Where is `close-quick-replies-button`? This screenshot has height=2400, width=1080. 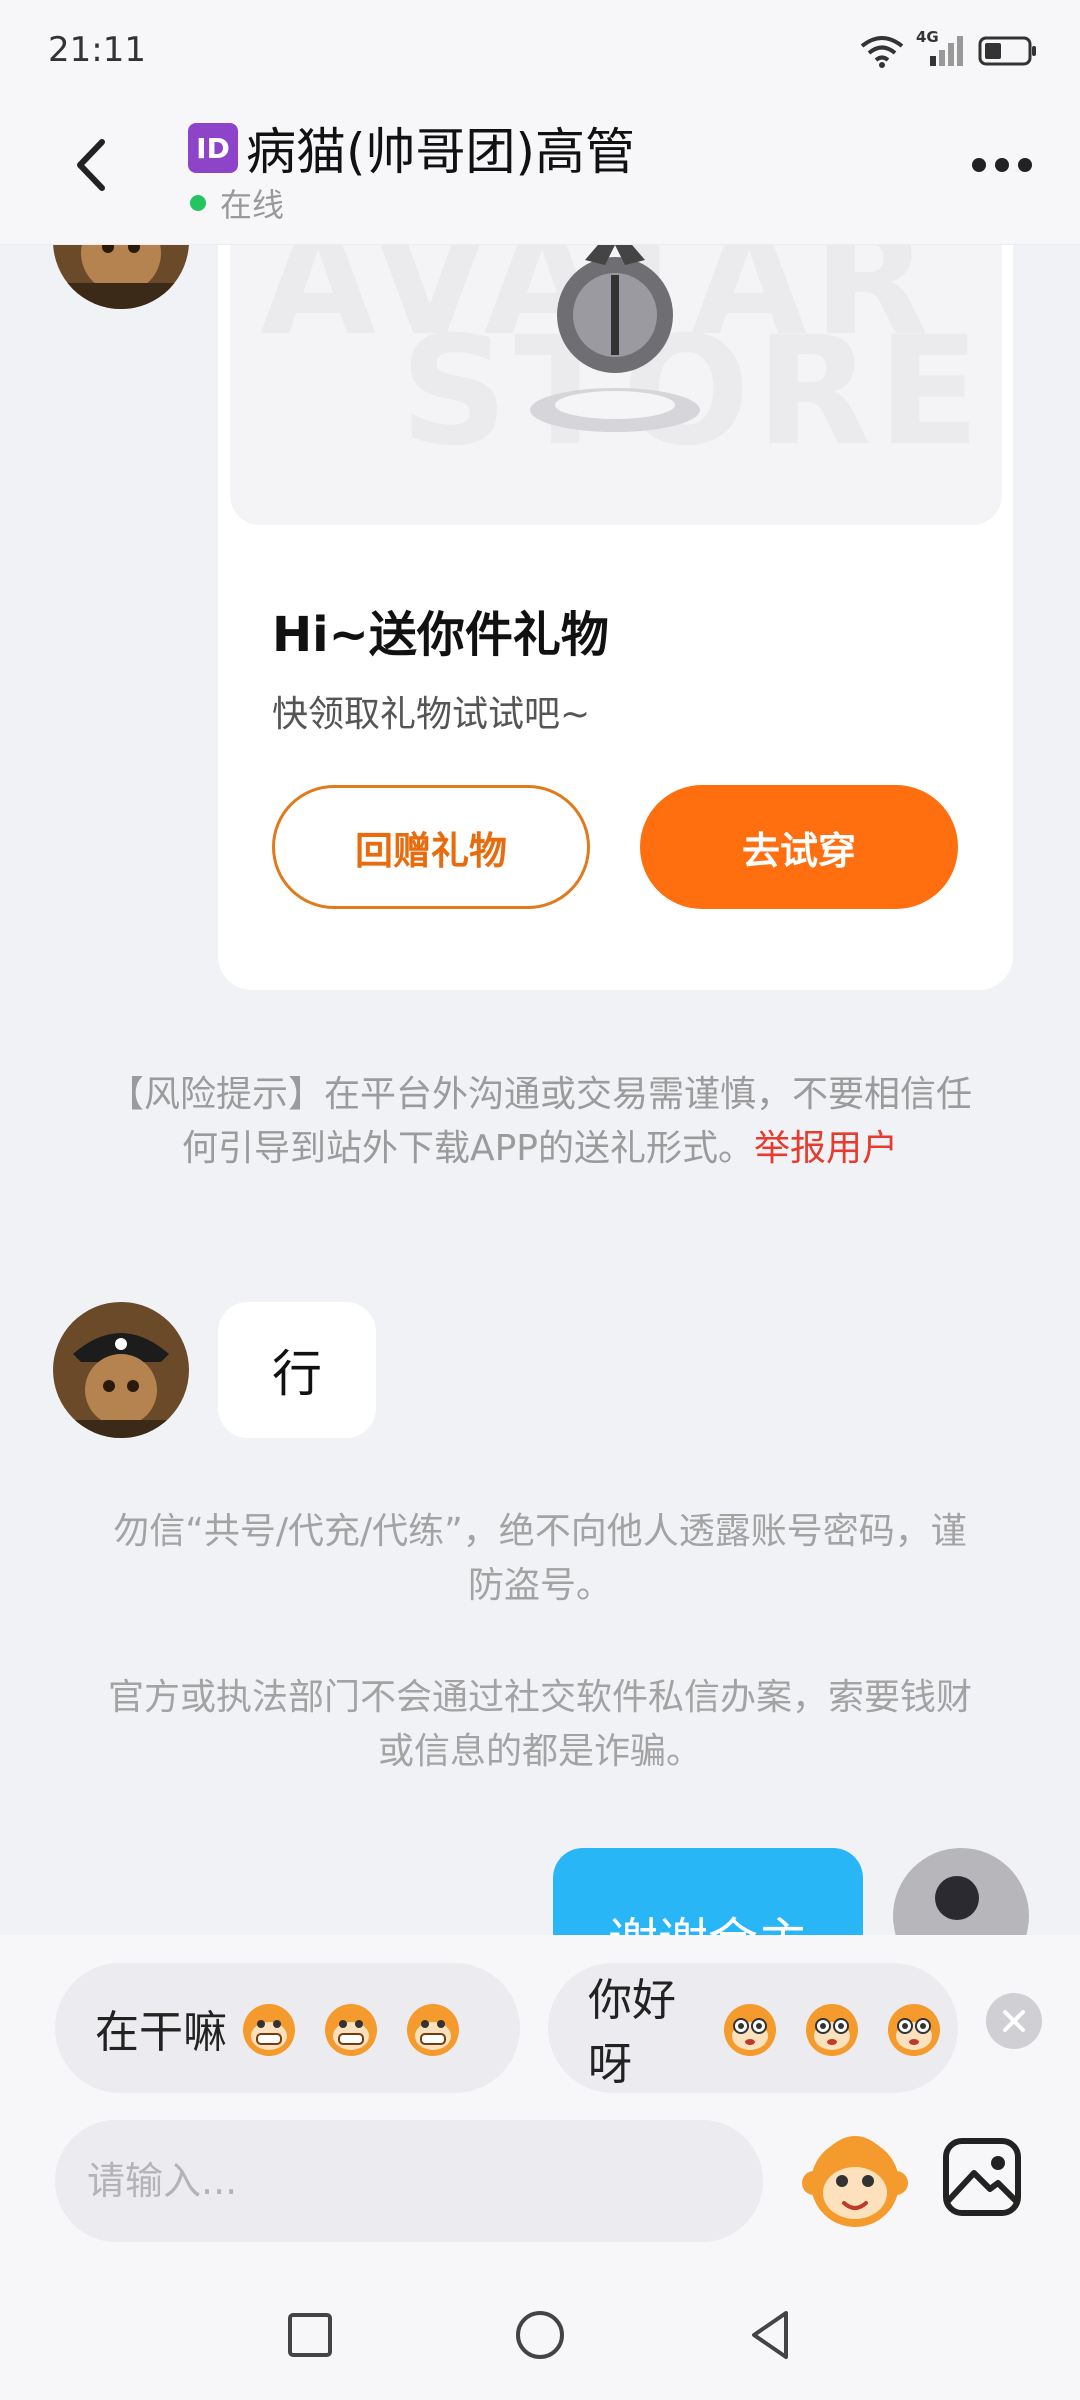
close-quick-replies-button is located at coordinates (1014, 2021).